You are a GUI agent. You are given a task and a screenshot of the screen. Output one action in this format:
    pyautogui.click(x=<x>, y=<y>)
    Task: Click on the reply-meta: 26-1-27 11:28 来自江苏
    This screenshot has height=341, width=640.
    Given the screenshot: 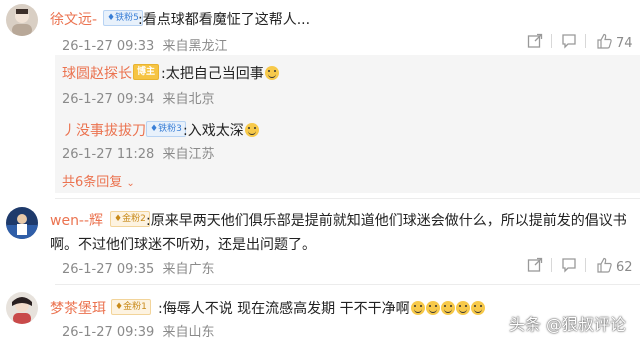 What is the action you would take?
    pyautogui.click(x=138, y=152)
    